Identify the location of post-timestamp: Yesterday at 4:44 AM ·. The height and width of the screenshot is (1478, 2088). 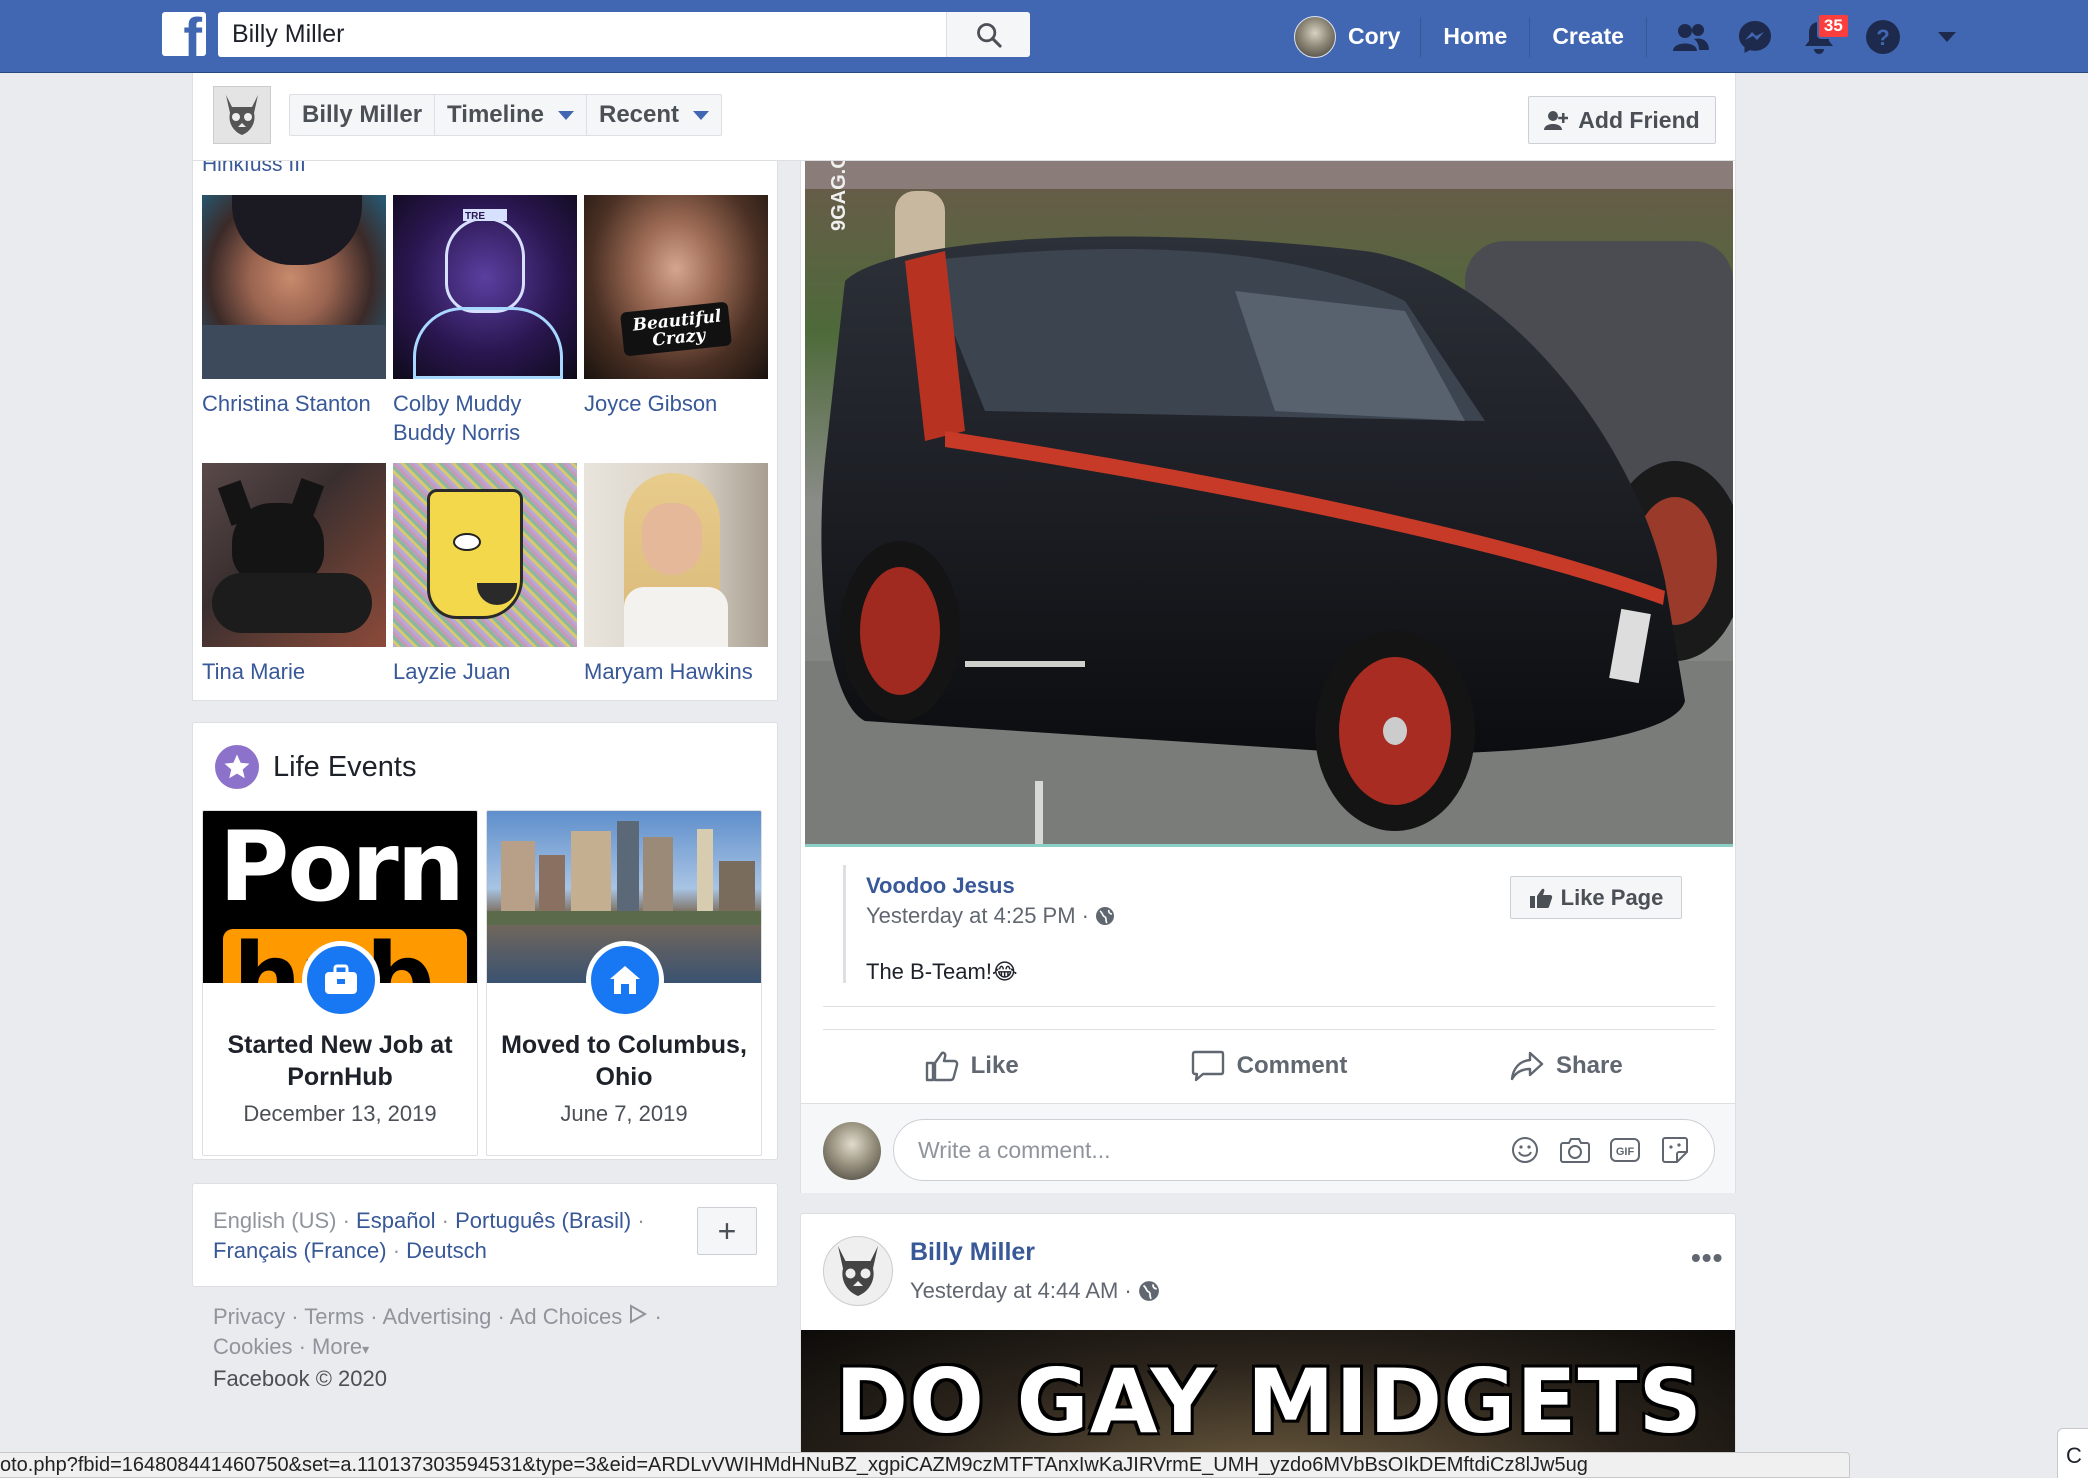
(1035, 1291).